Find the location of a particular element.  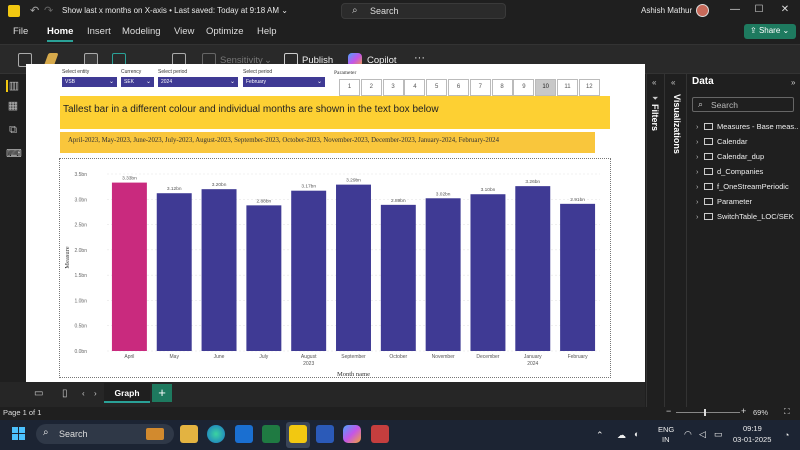

tab-graph: Graph is located at coordinates (127, 393).